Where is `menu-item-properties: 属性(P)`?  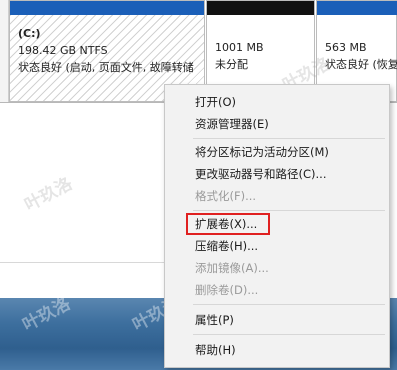
menu-item-properties: 属性(P) is located at coordinates (214, 320).